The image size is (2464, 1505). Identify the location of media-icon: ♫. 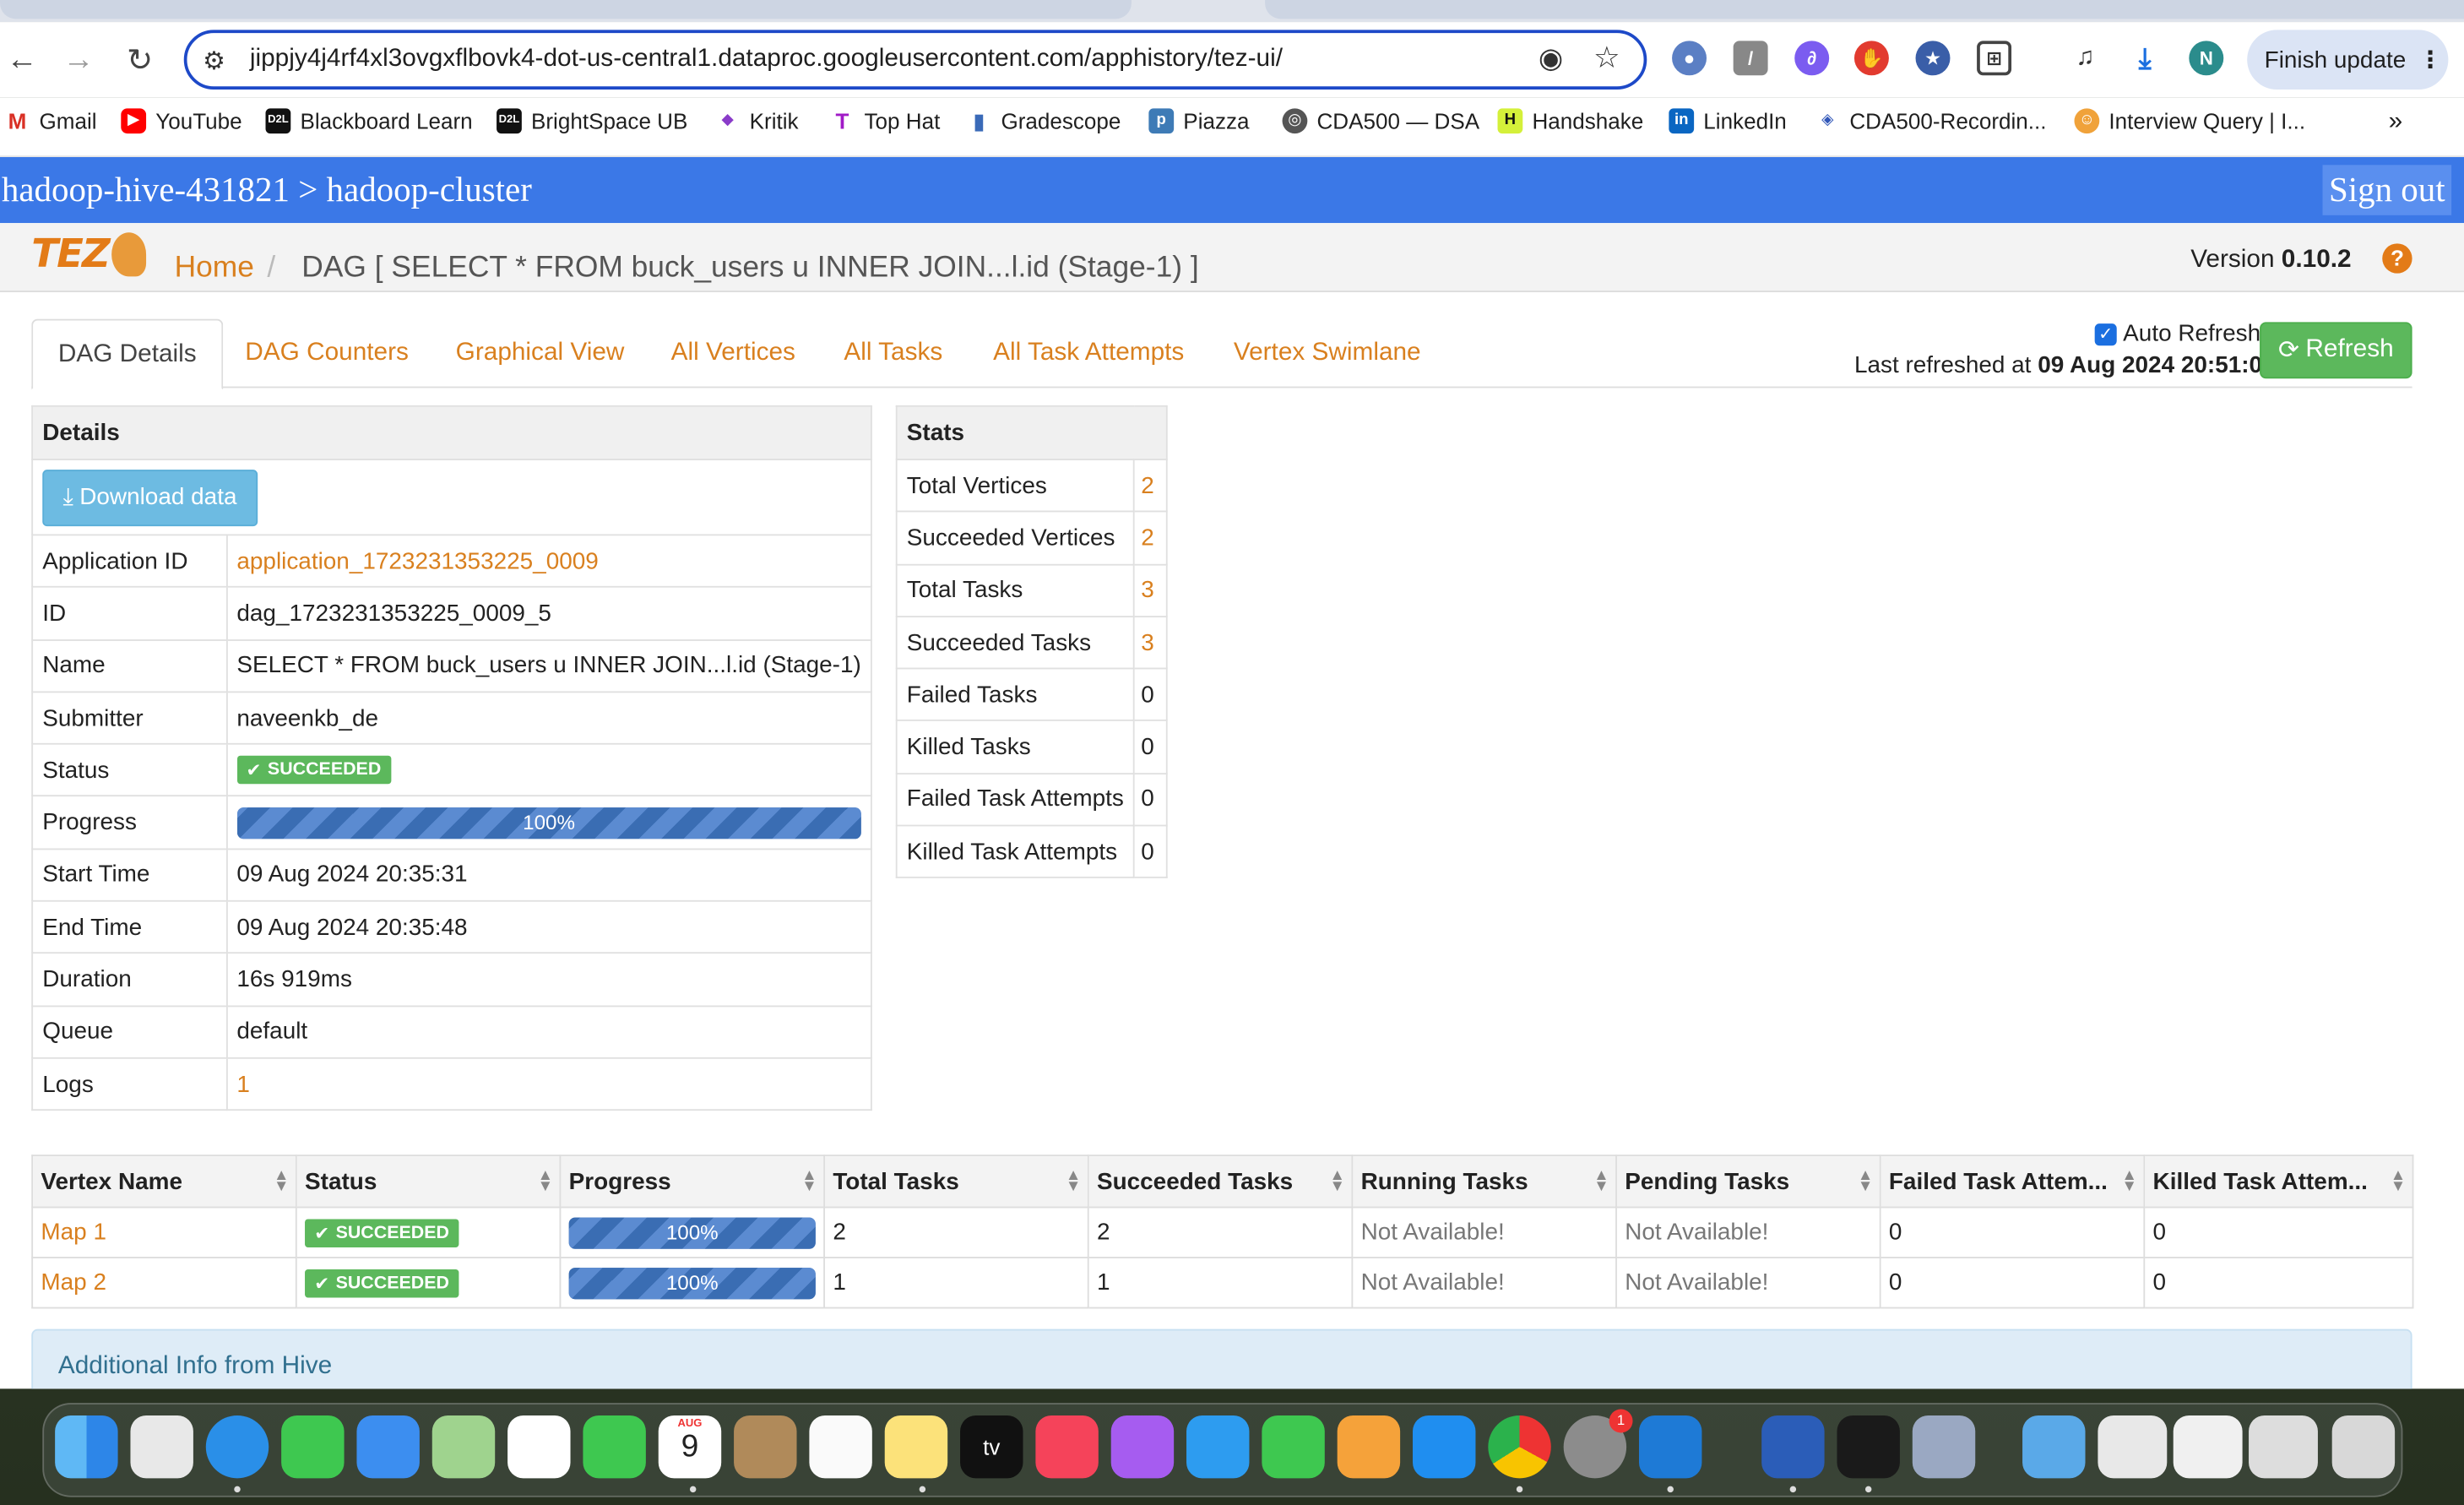
(2085, 58).